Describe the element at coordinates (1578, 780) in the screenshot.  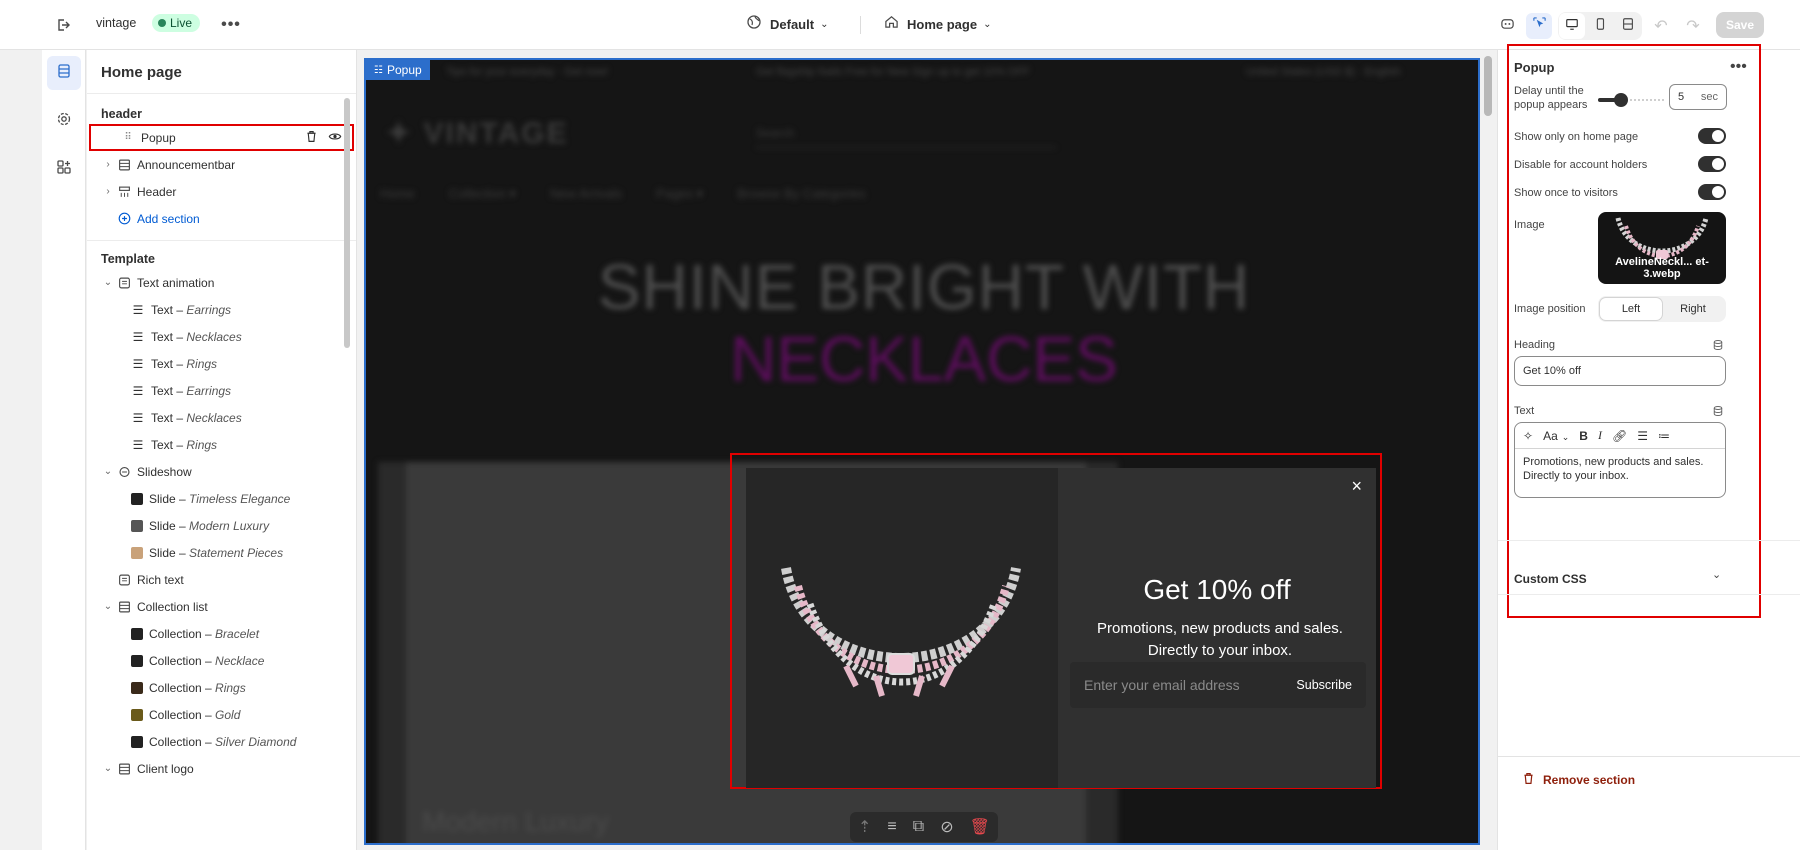
I see `remove-section-button: Remove section` at that location.